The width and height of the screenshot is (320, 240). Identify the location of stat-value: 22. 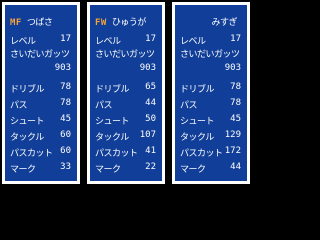
(150, 167).